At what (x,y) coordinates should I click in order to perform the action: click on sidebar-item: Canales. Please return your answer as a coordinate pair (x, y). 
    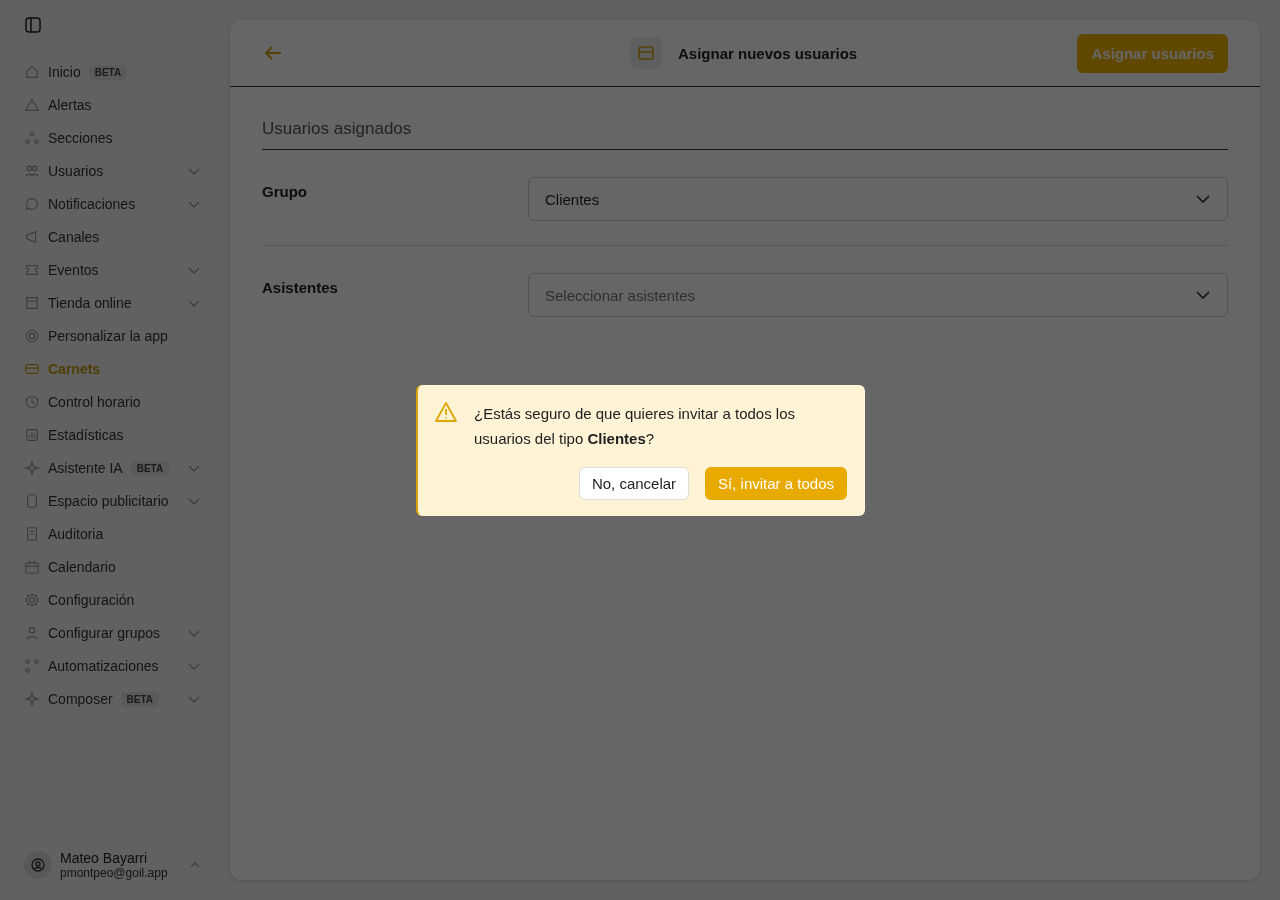
    Looking at the image, I should click on (127, 237).